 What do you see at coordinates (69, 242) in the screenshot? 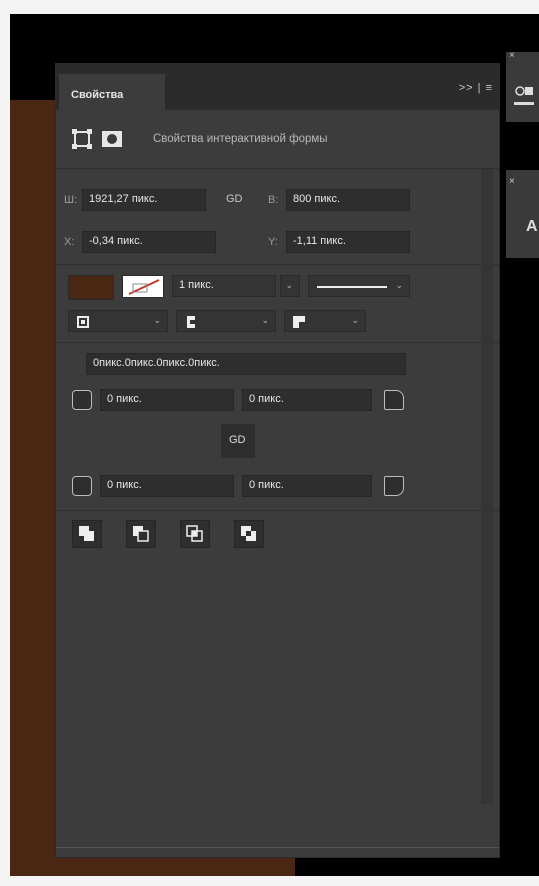
I see `x-label: X:` at bounding box center [69, 242].